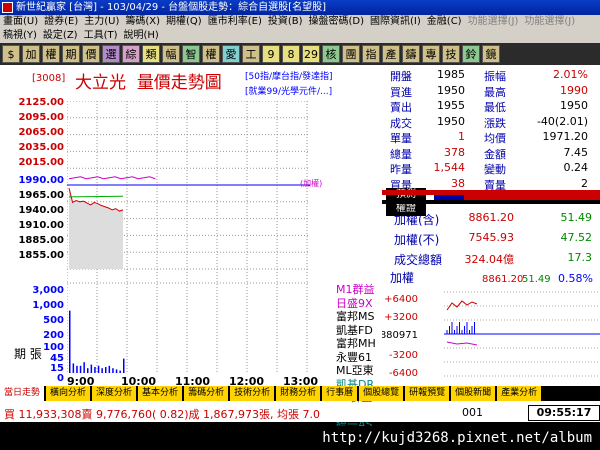 This screenshot has height=450, width=600. What do you see at coordinates (61, 22) in the screenshot?
I see `menu-item: 證券(E)` at bounding box center [61, 22].